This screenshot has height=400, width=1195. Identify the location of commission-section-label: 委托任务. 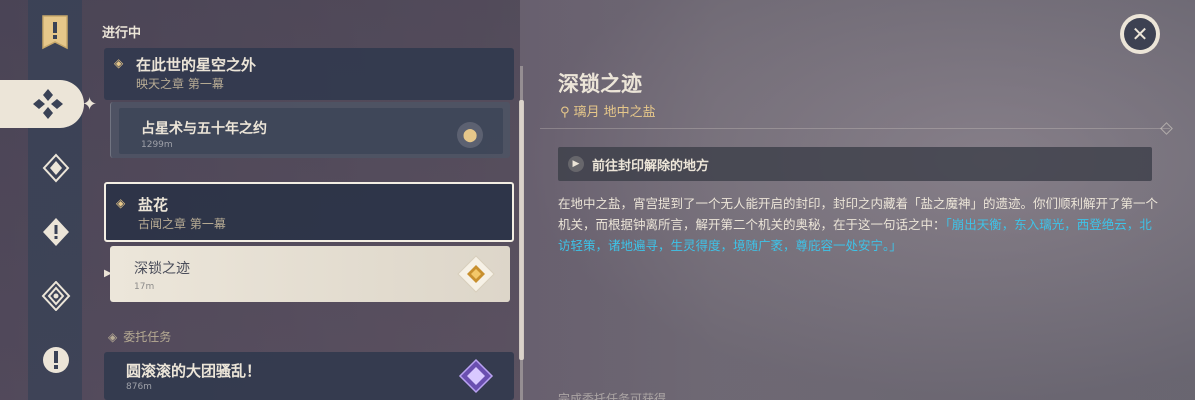
(147, 337).